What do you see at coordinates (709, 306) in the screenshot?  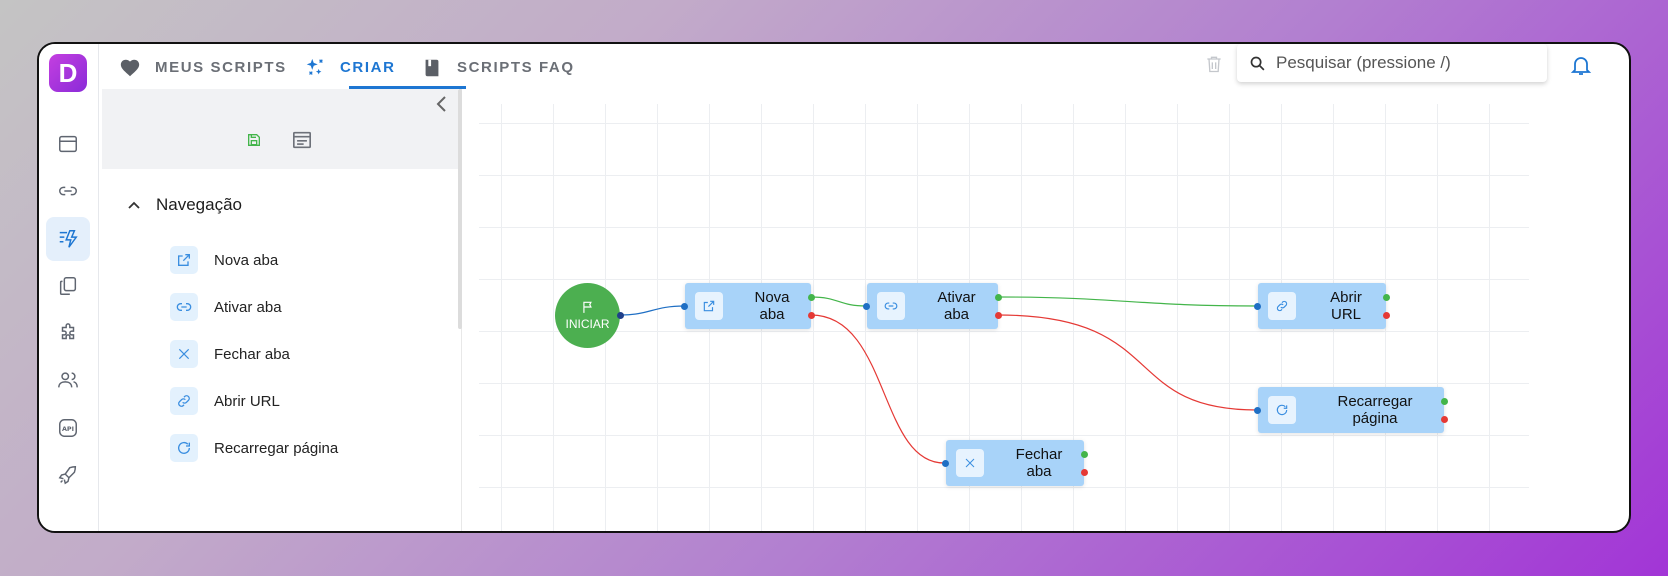 I see `open-external-icon` at bounding box center [709, 306].